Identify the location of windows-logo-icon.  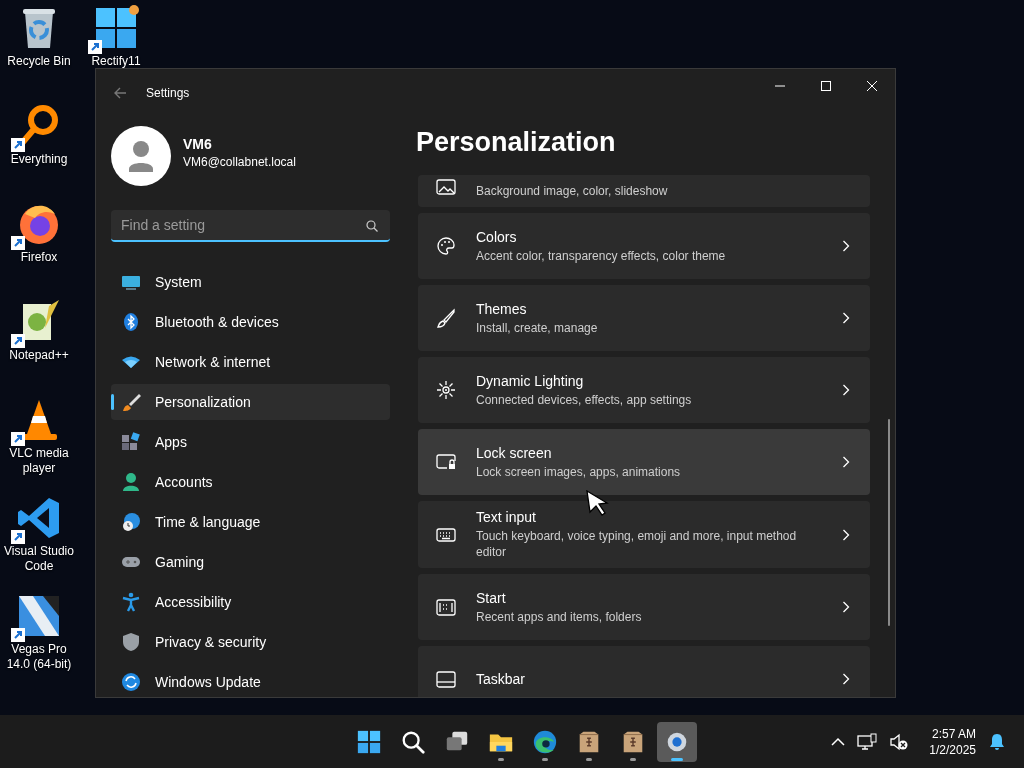
(369, 741).